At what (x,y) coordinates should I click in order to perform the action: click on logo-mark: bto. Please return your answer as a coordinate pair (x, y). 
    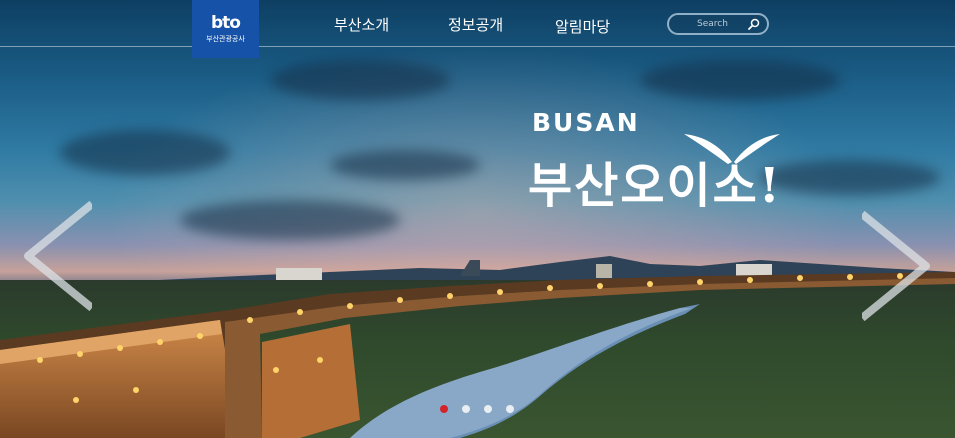
    Looking at the image, I should click on (226, 23).